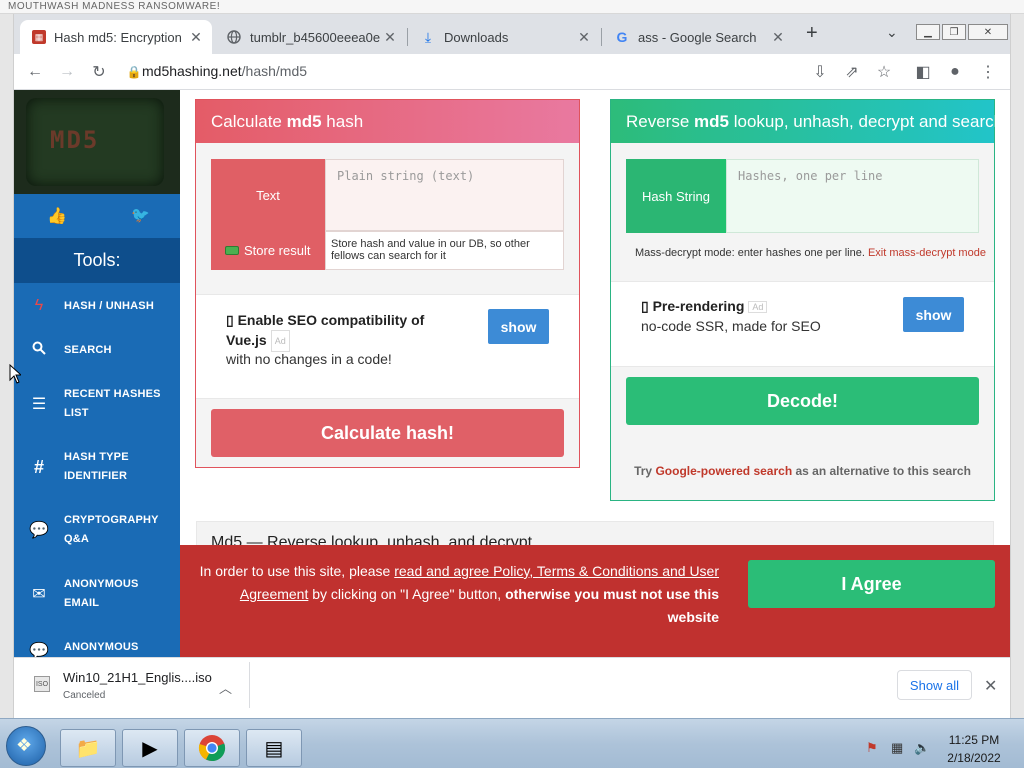 Image resolution: width=1024 pixels, height=768 pixels. What do you see at coordinates (934, 685) in the screenshot?
I see `show-all-button: Show all` at bounding box center [934, 685].